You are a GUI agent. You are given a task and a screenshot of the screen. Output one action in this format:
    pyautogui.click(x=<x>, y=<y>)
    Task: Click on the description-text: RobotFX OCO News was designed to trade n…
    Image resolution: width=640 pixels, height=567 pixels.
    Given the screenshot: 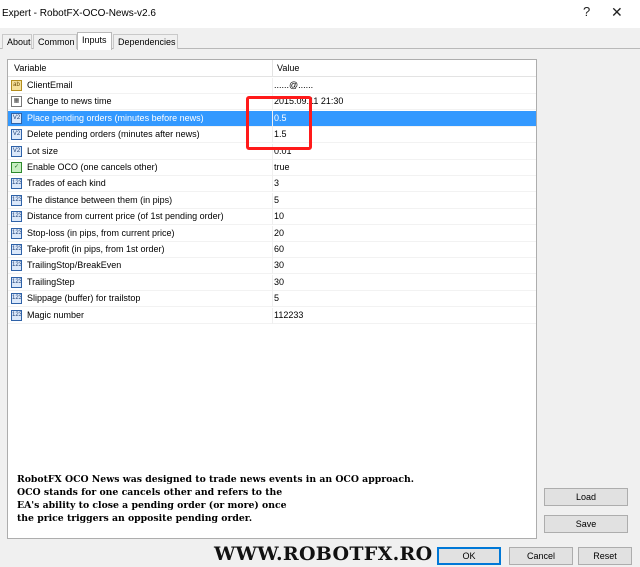 What is the action you would take?
    pyautogui.click(x=247, y=499)
    